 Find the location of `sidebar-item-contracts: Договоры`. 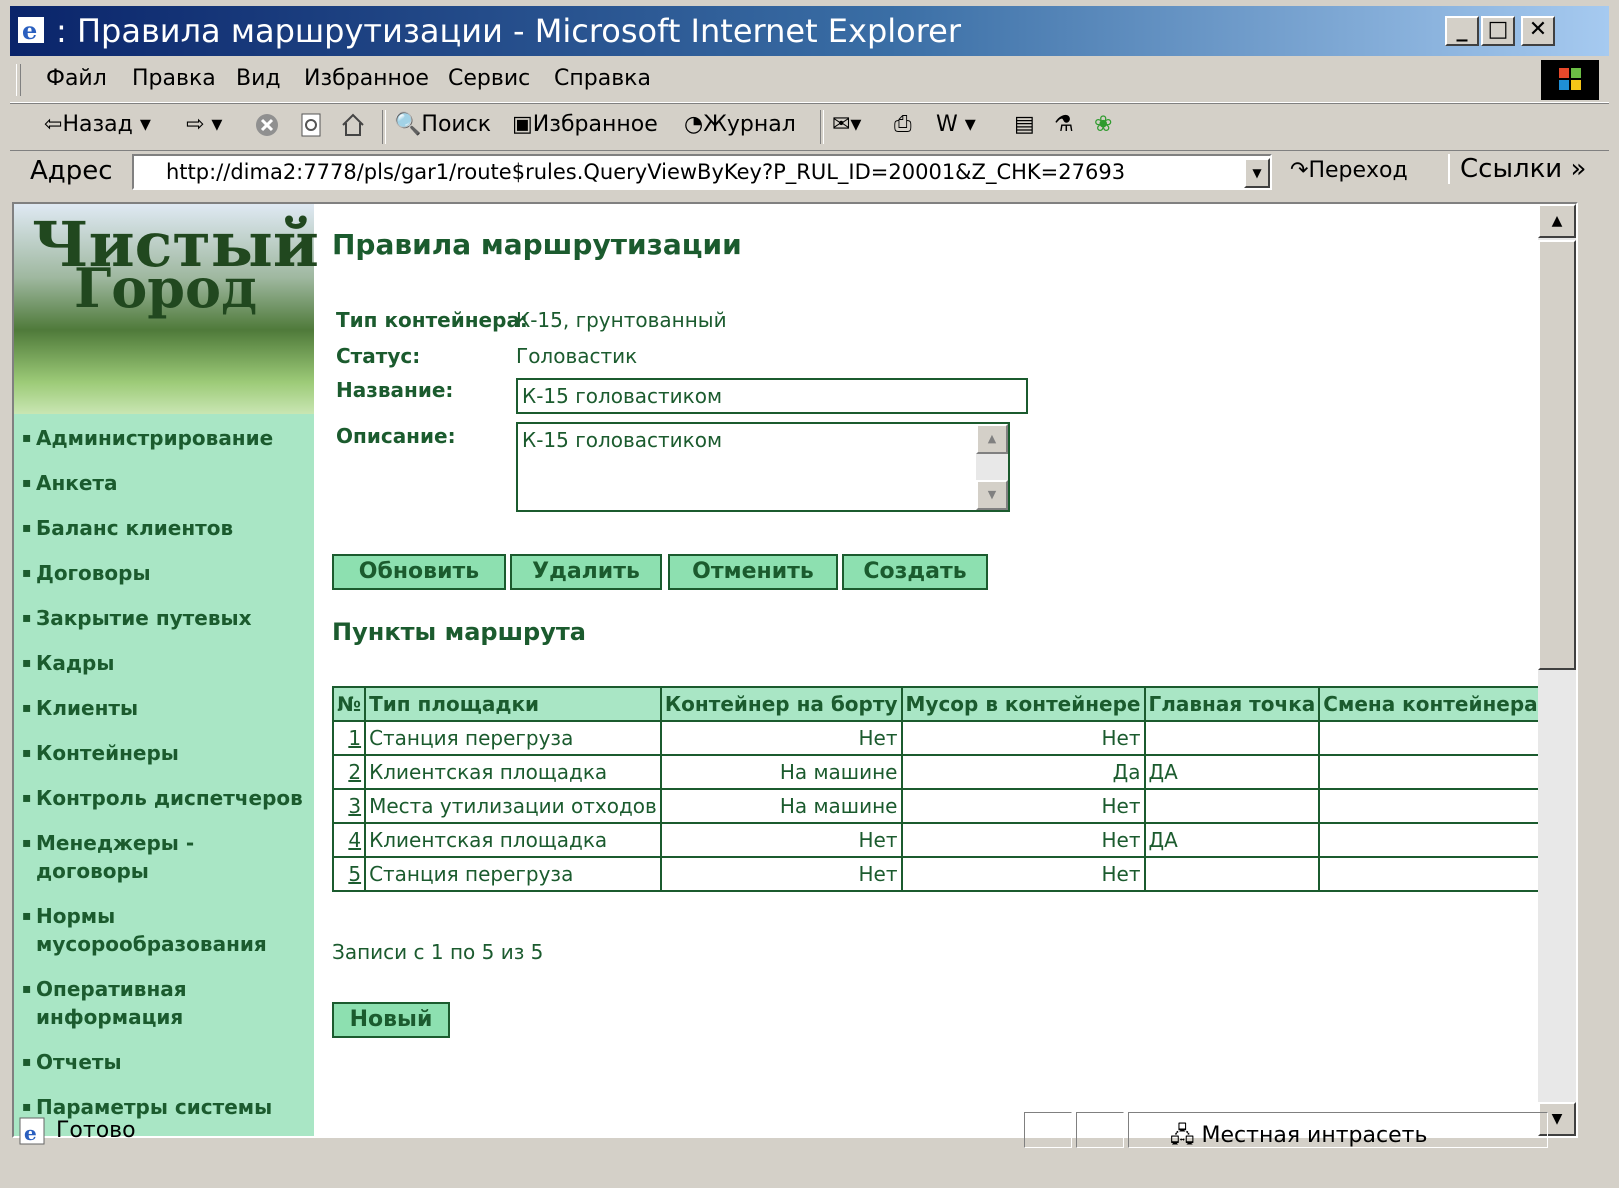

sidebar-item-contracts: Договоры is located at coordinates (167, 573).